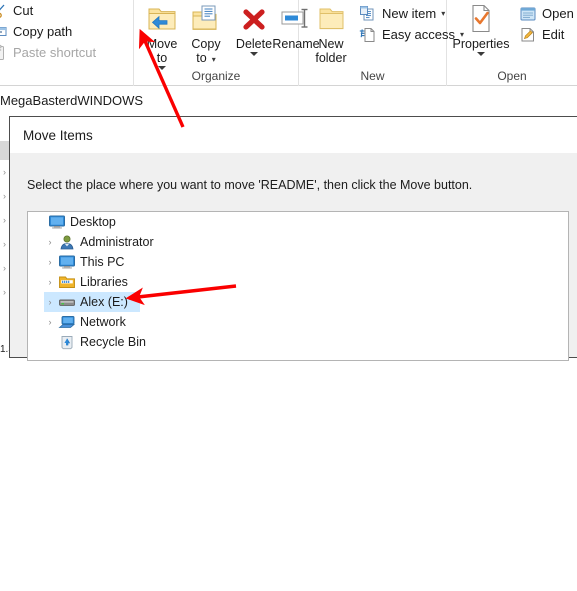  I want to click on tree-item-label: Recycle Bin, so click(113, 342).